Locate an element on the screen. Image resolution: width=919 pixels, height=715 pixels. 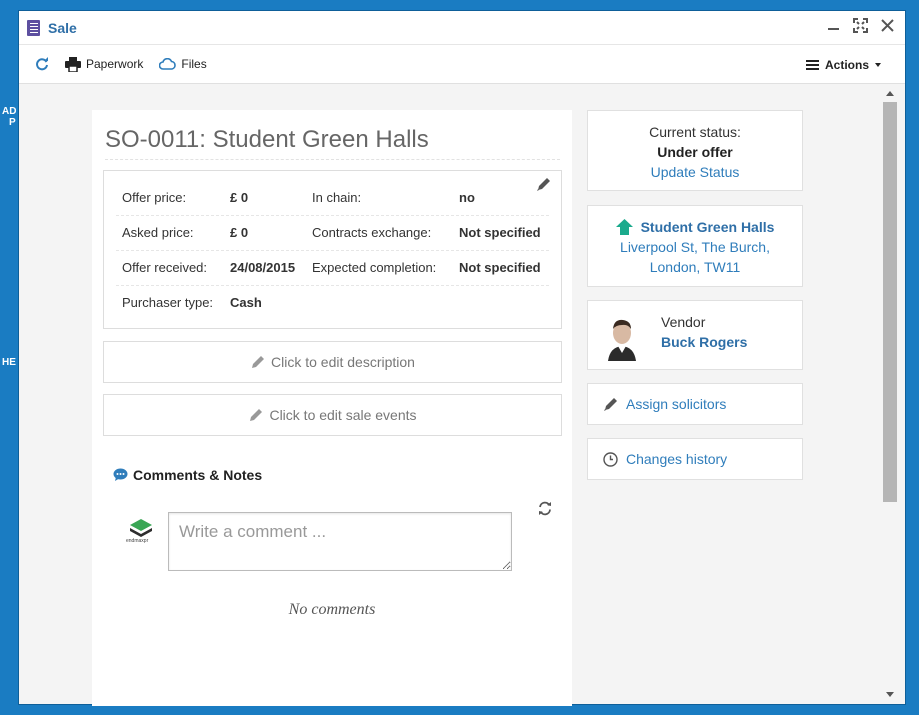
maximize-icon is located at coordinates (860, 26).